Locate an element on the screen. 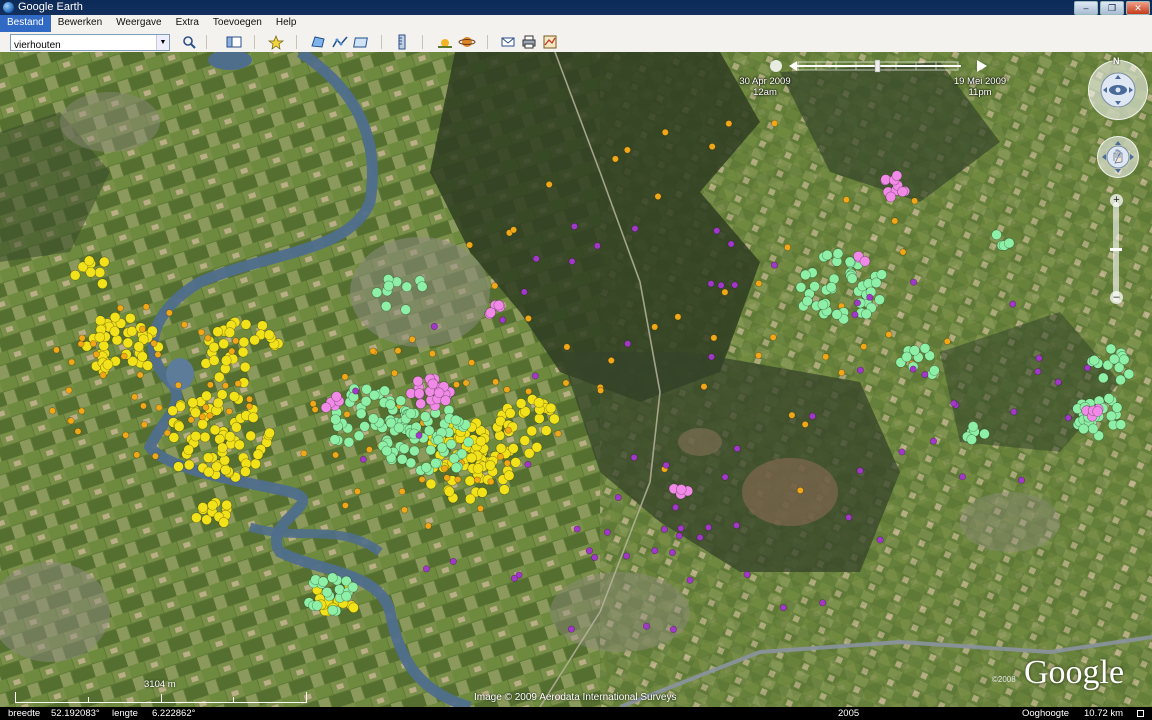  menu-help: Help is located at coordinates (286, 23).